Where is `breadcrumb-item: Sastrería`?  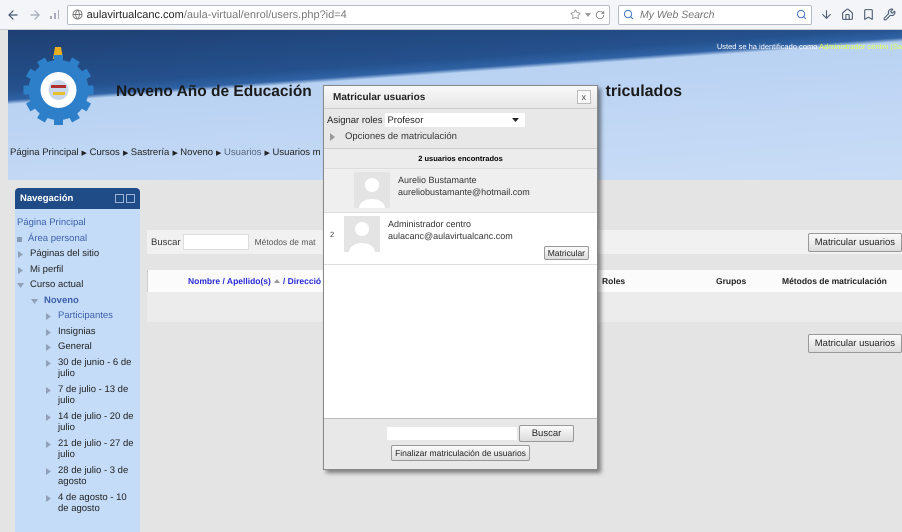 breadcrumb-item: Sastrería is located at coordinates (150, 152).